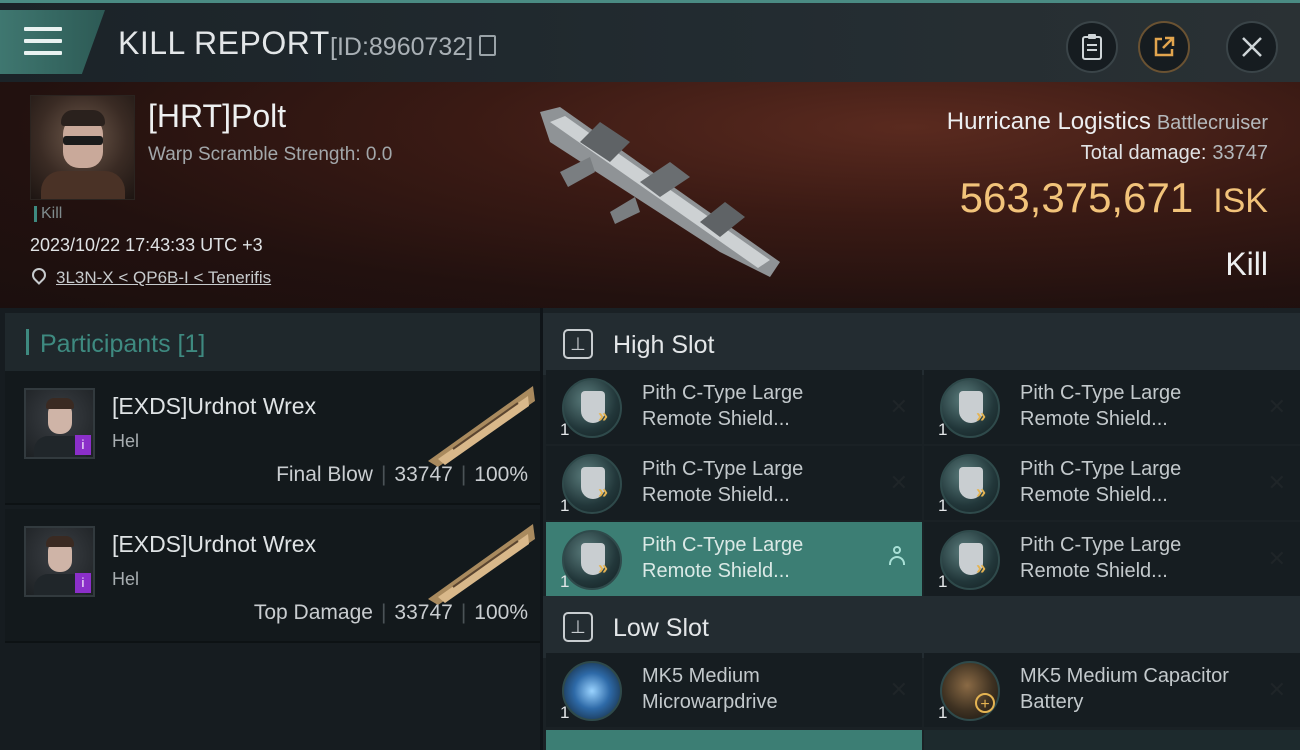 The width and height of the screenshot is (1300, 750). I want to click on kill-tag: Kill, so click(48, 214).